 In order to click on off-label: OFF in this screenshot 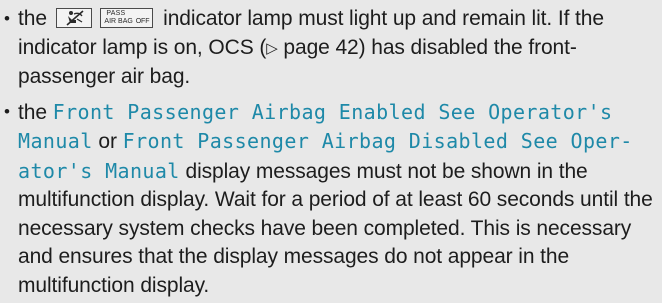, I will do `click(142, 21)`.